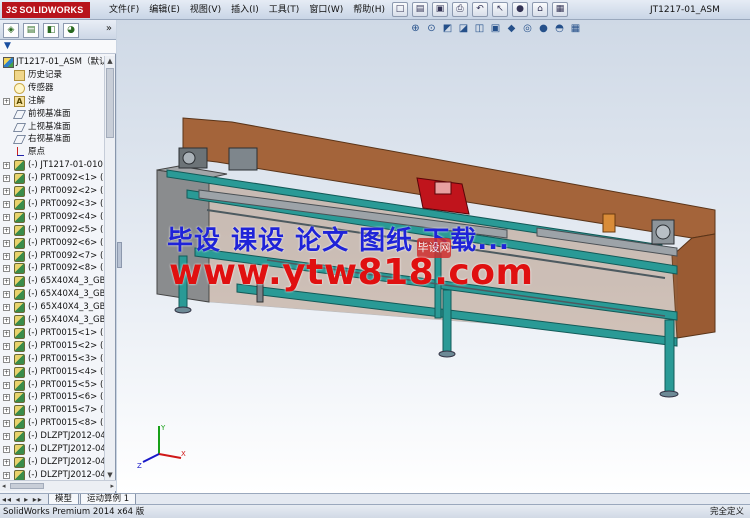 The height and width of the screenshot is (518, 750). Describe the element at coordinates (400, 9) in the screenshot. I see `new-document-icon: □` at that location.